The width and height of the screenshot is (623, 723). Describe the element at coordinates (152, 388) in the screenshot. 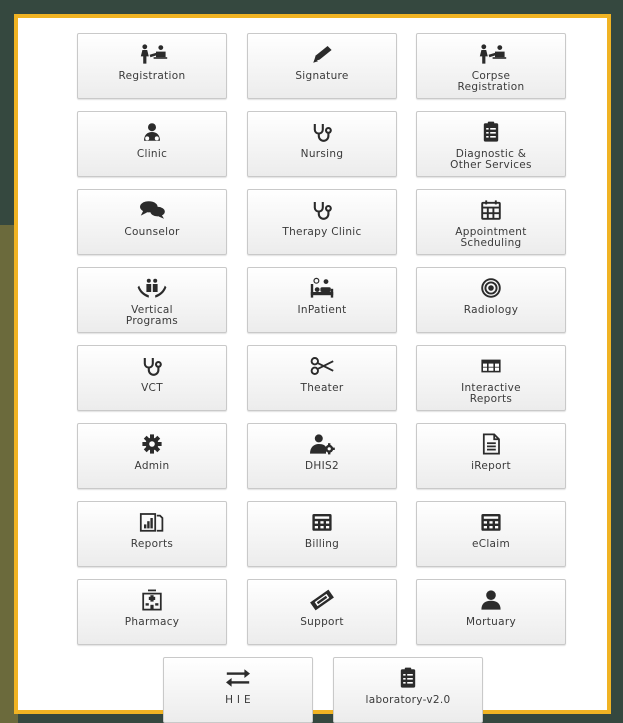

I see `tile-label: VCT` at that location.